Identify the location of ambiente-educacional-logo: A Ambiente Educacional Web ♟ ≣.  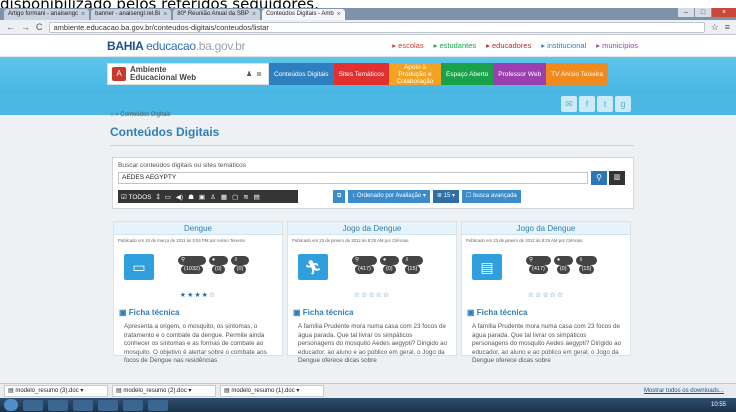
(188, 74).